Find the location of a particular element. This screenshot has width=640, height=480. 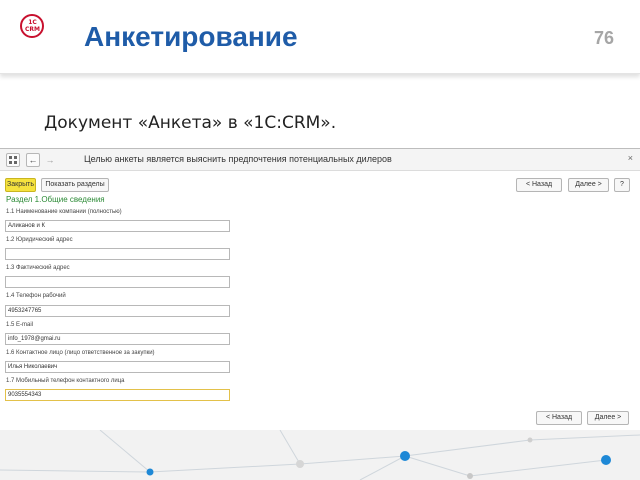

crm-logo-icon: 1C CRM is located at coordinates (32, 26).